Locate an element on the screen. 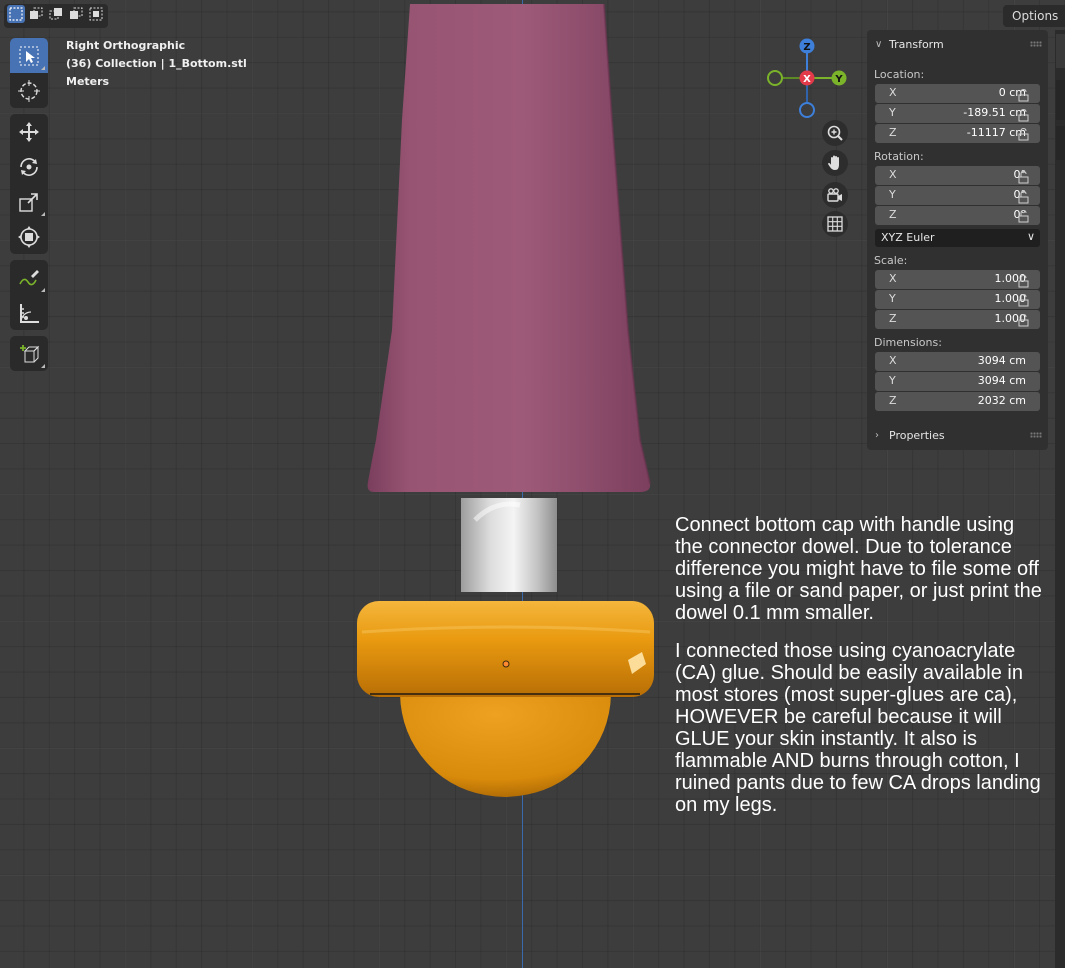 Image resolution: width=1065 pixels, height=968 pixels. lock-location-x-icon is located at coordinates (1024, 95).